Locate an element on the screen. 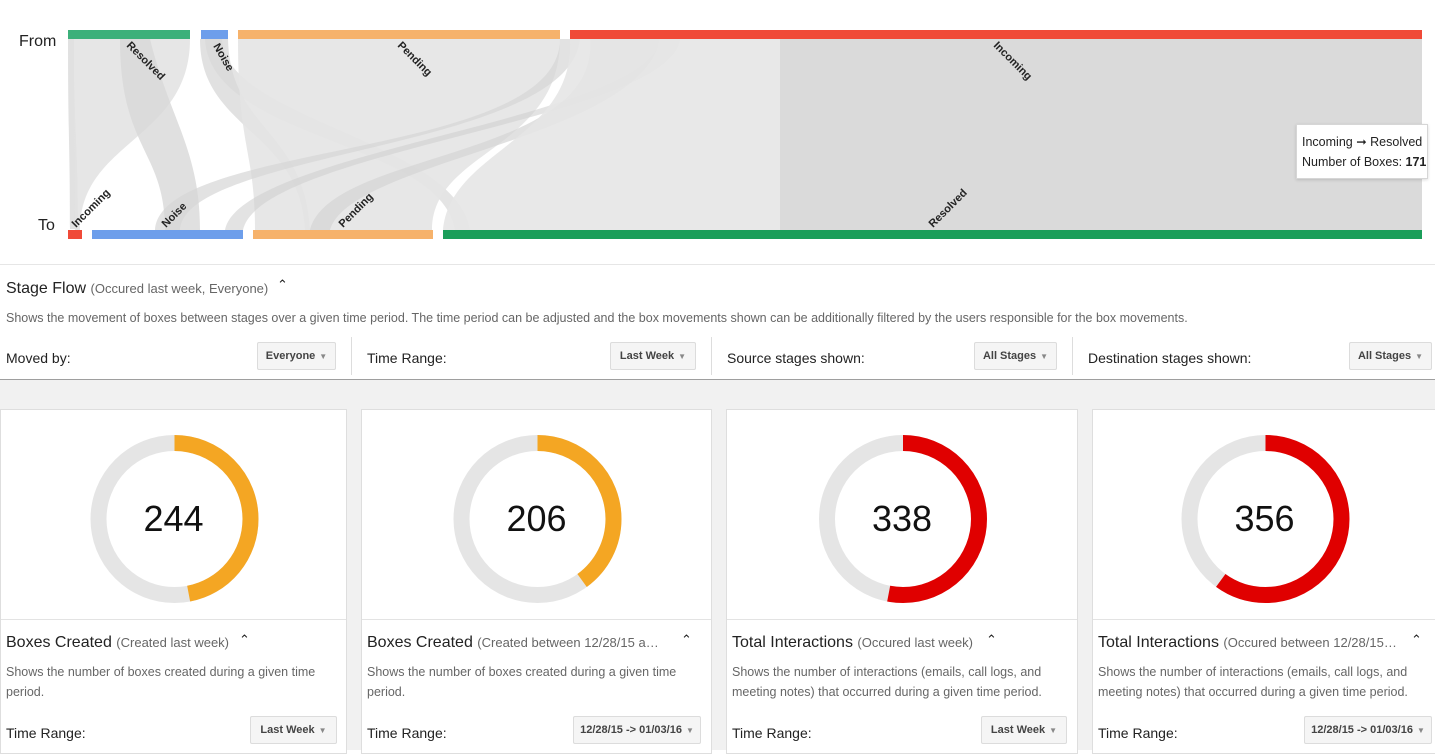 The image size is (1435, 754). tooltip-metric-label: Number of Boxes: is located at coordinates (1352, 162).